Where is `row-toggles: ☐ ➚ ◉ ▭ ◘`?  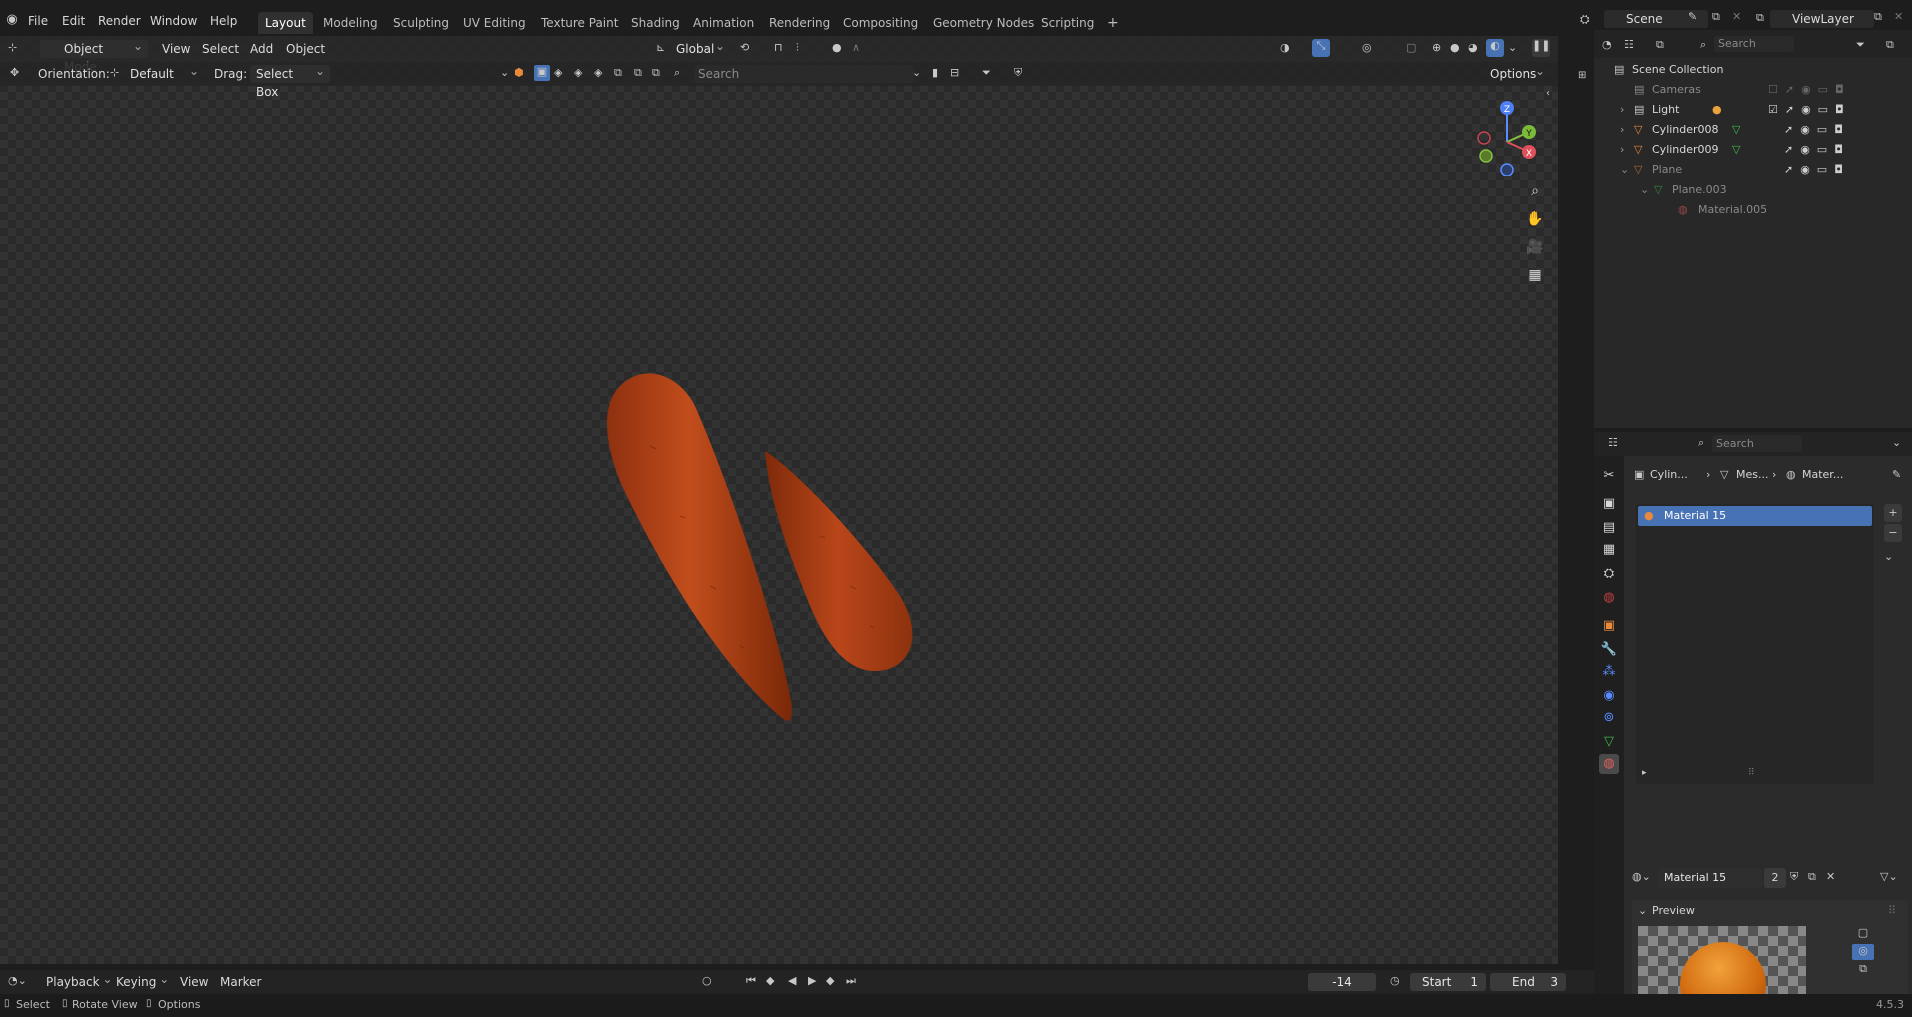
row-toggles: ☐ ➚ ◉ ▭ ◘ is located at coordinates (1806, 90).